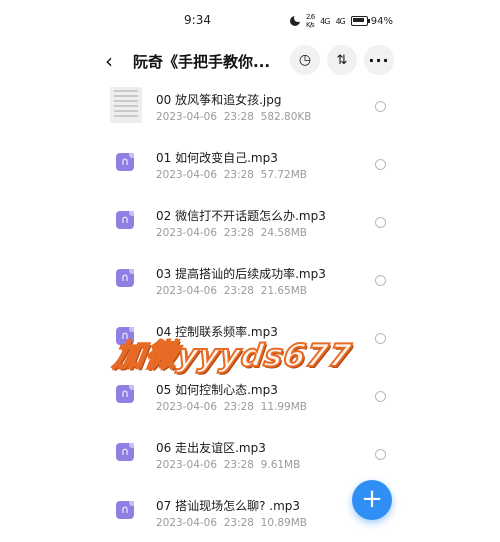  I want to click on add-button: +, so click(372, 500).